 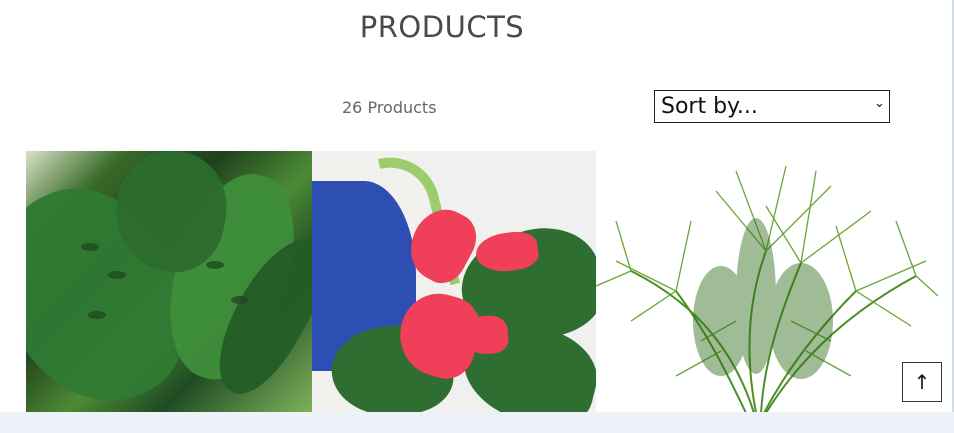 What do you see at coordinates (477, 422) in the screenshot?
I see `footer-bar` at bounding box center [477, 422].